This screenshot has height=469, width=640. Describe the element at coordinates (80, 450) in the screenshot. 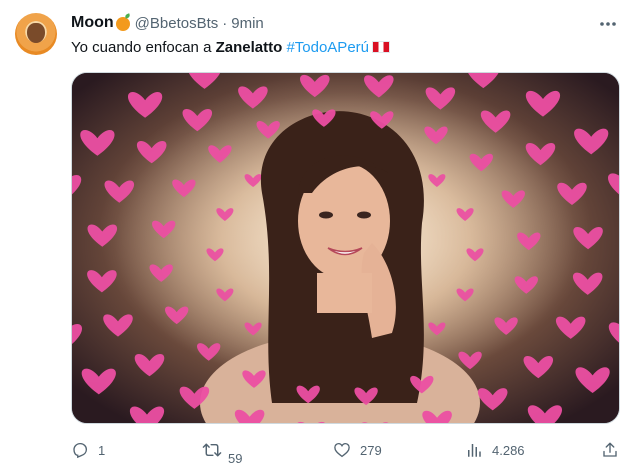

I see `reply-icon` at that location.